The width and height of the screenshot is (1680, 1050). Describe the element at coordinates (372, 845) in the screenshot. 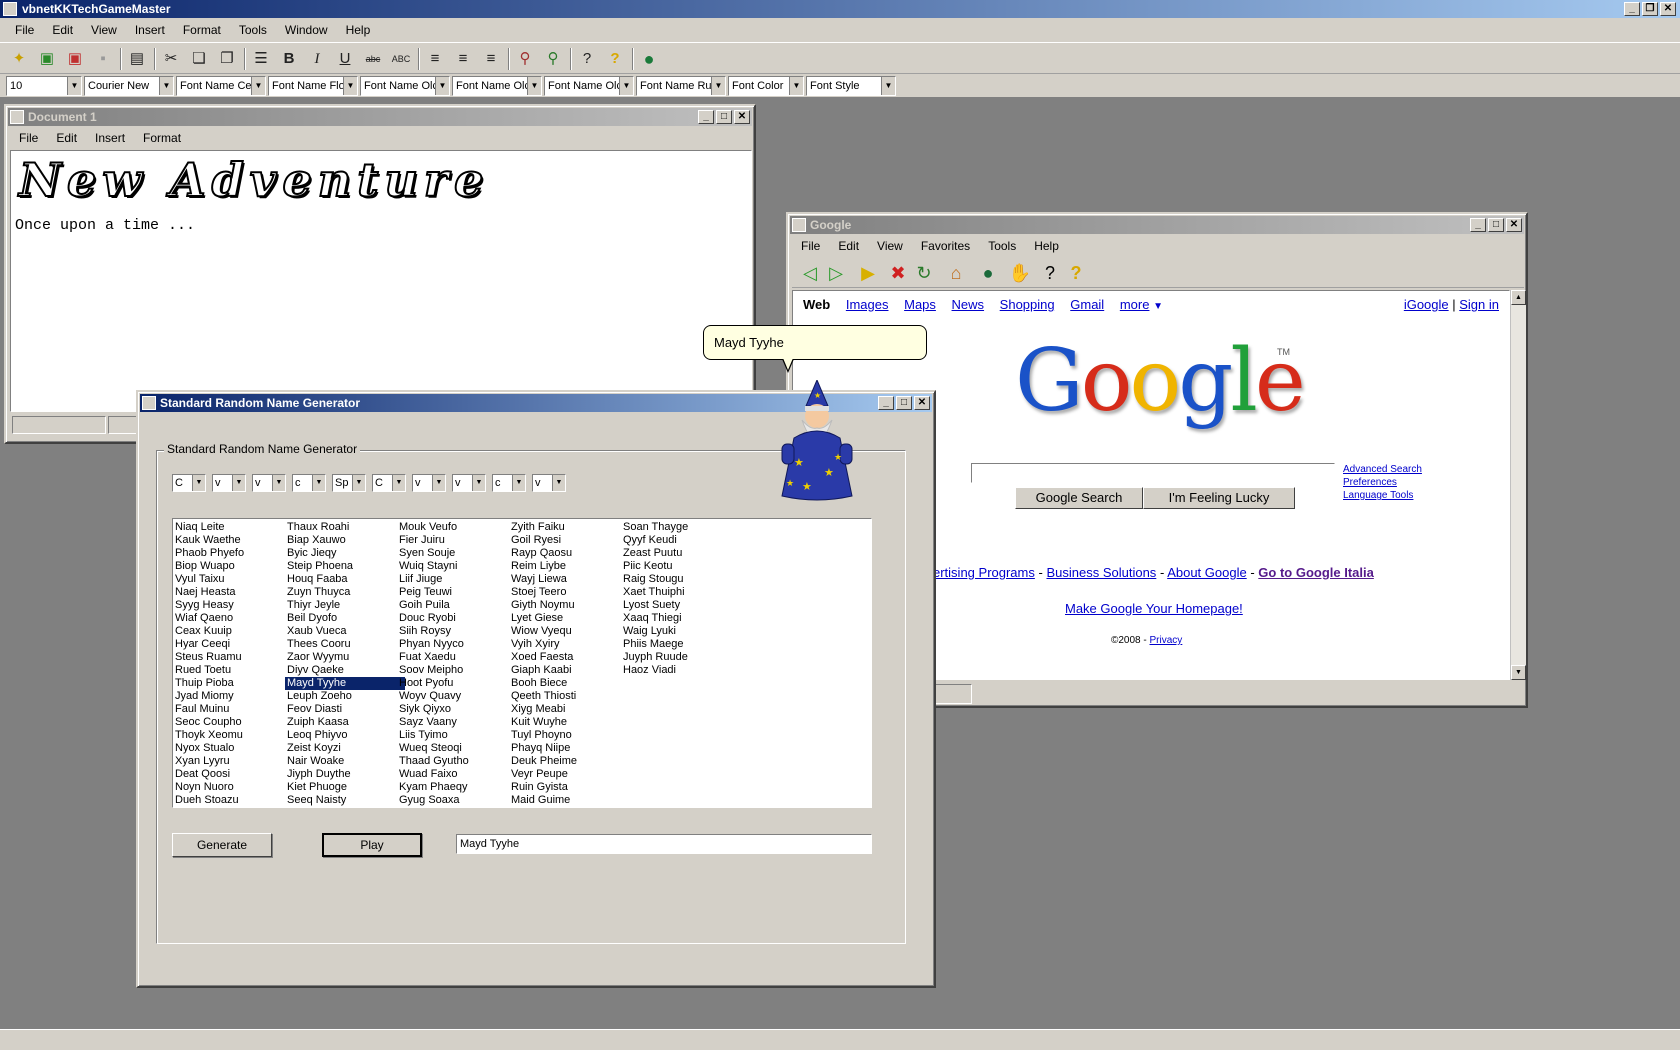

I see `play-button: Play` at that location.